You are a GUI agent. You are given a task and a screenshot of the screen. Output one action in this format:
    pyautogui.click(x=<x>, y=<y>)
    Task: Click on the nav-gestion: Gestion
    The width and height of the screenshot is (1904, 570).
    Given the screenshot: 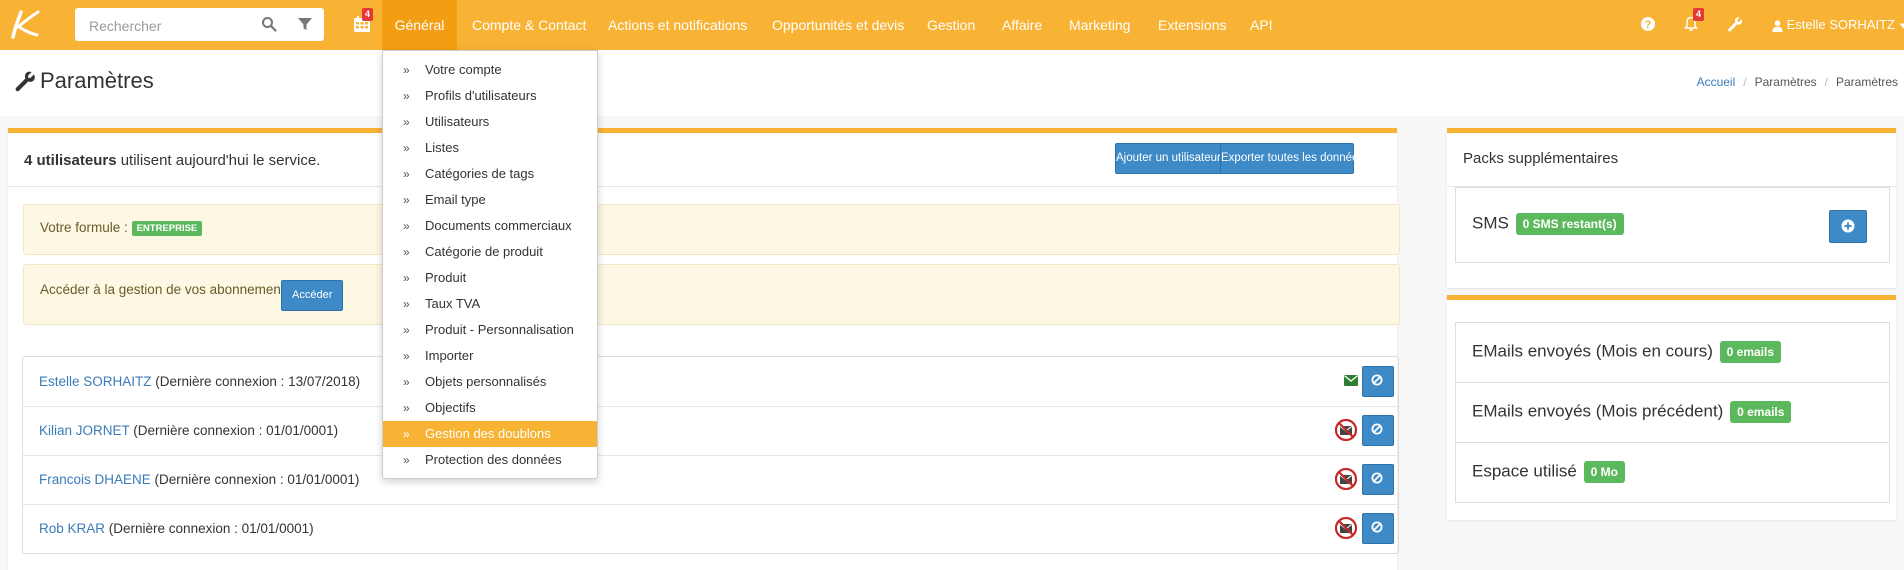 What is the action you would take?
    pyautogui.click(x=951, y=25)
    